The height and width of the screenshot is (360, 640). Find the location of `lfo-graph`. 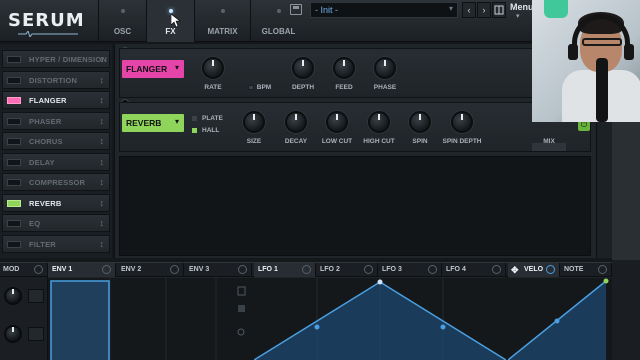

lfo-graph is located at coordinates (380, 318).